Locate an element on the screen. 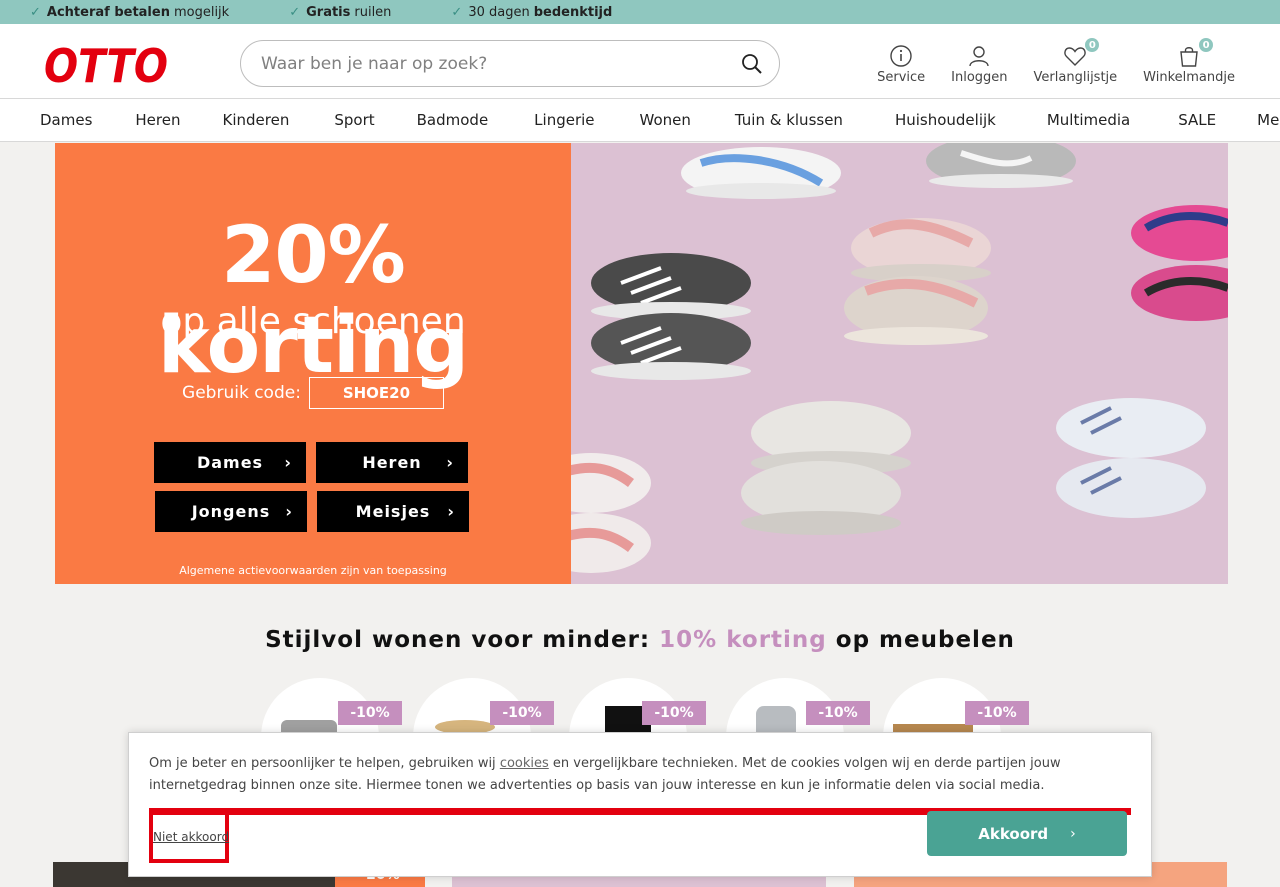 The width and height of the screenshot is (1280, 887). service-link: Service is located at coordinates (901, 64).